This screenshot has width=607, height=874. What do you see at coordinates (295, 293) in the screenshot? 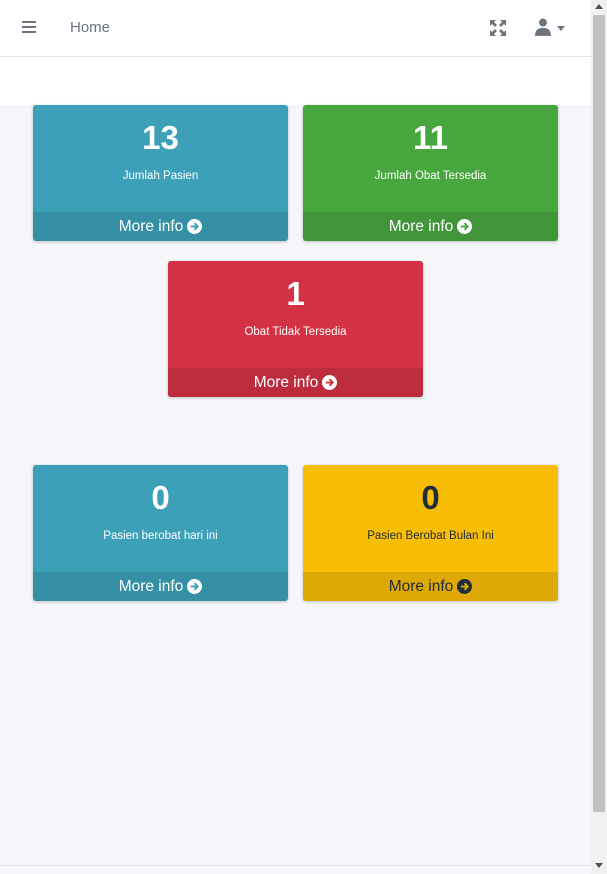
I see `stat-count: 1` at bounding box center [295, 293].